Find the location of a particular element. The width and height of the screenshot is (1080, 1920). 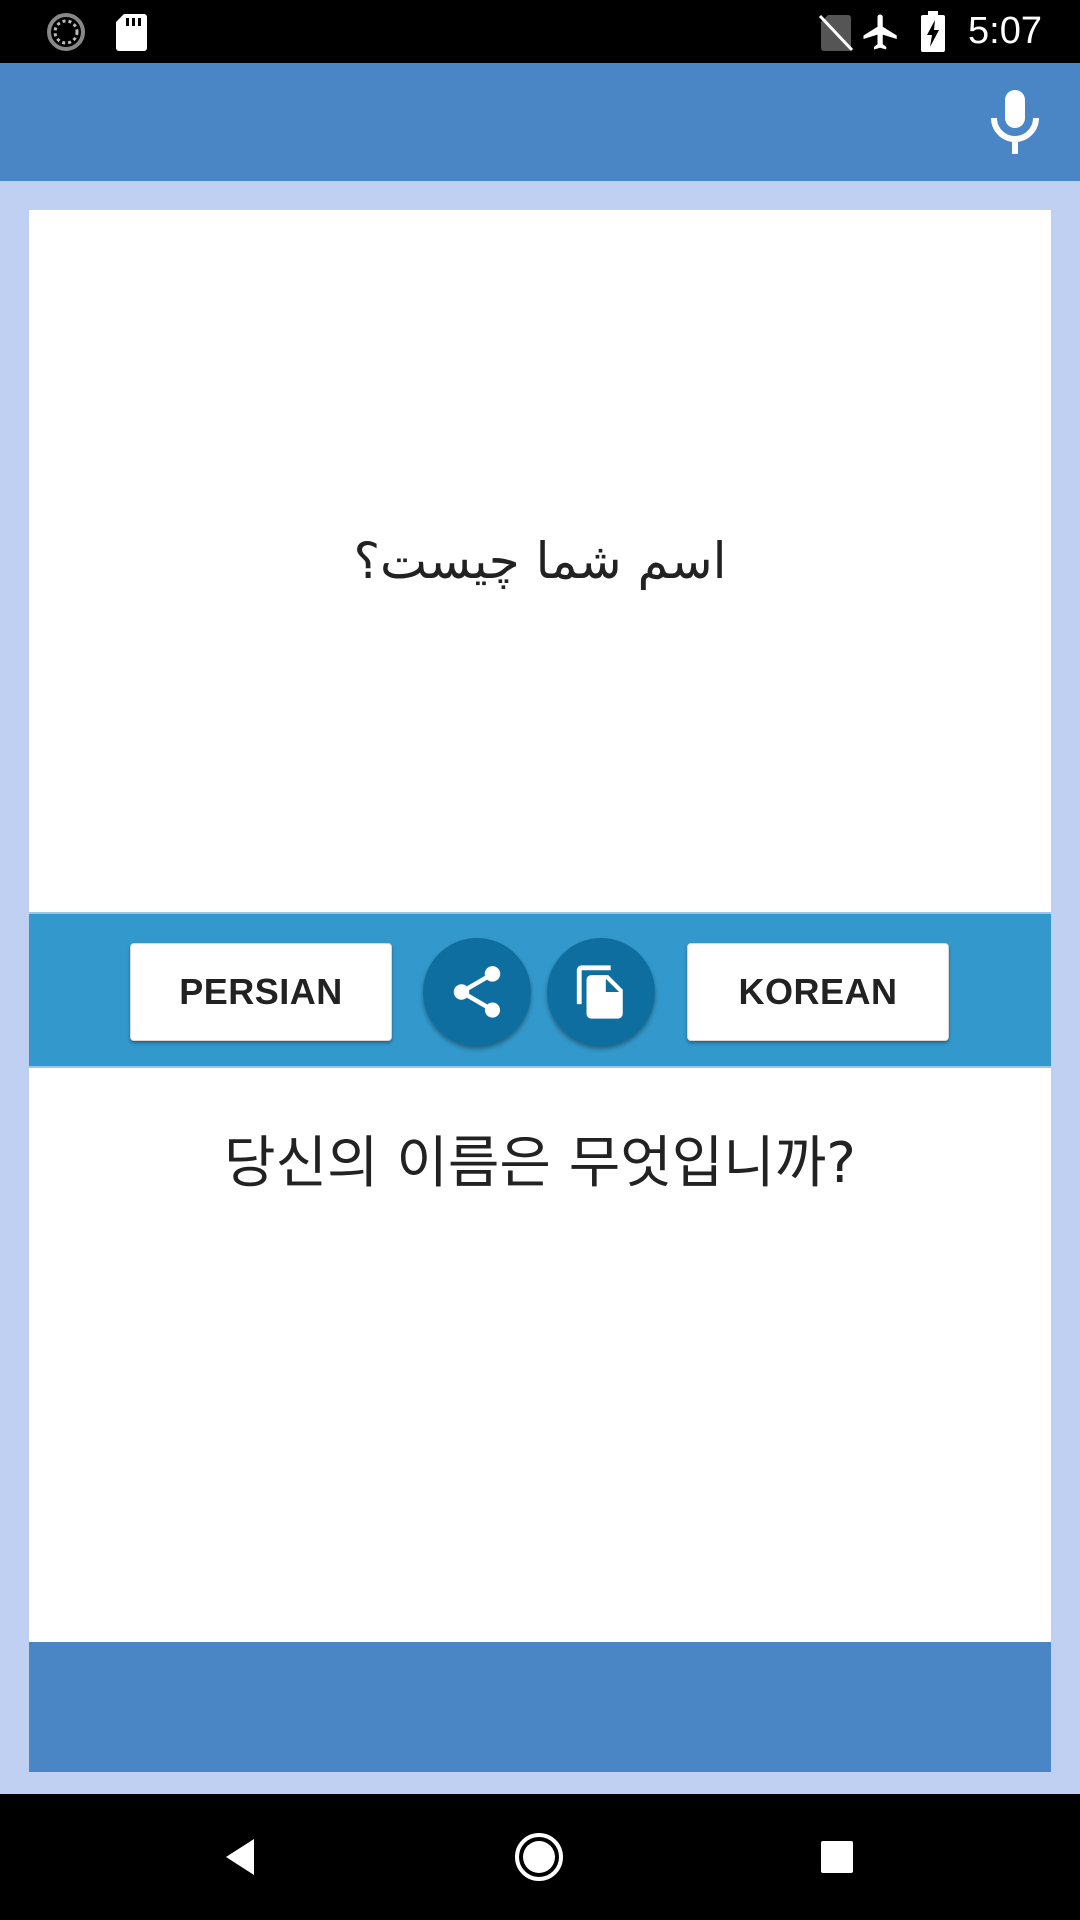

home-button is located at coordinates (539, 1857).